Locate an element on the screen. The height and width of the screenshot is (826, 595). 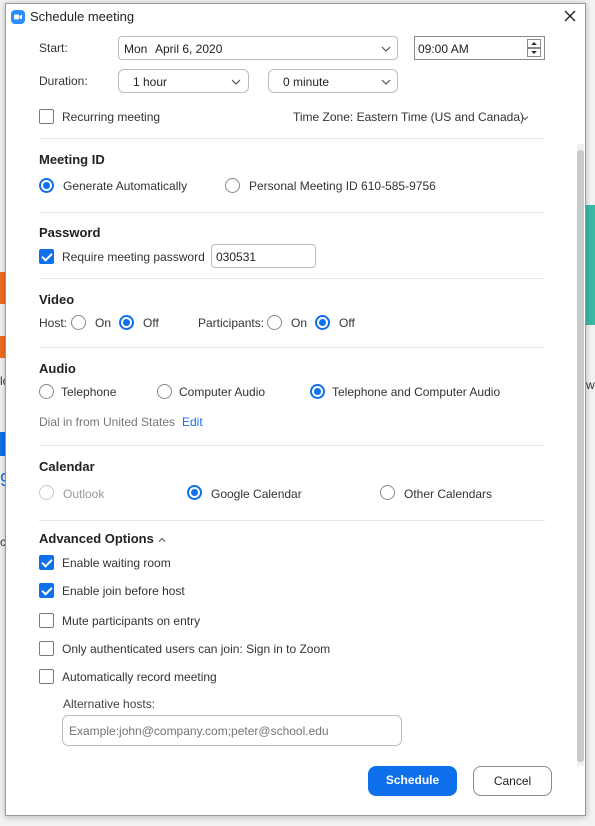
waiting-room-checkbox is located at coordinates (46, 562).